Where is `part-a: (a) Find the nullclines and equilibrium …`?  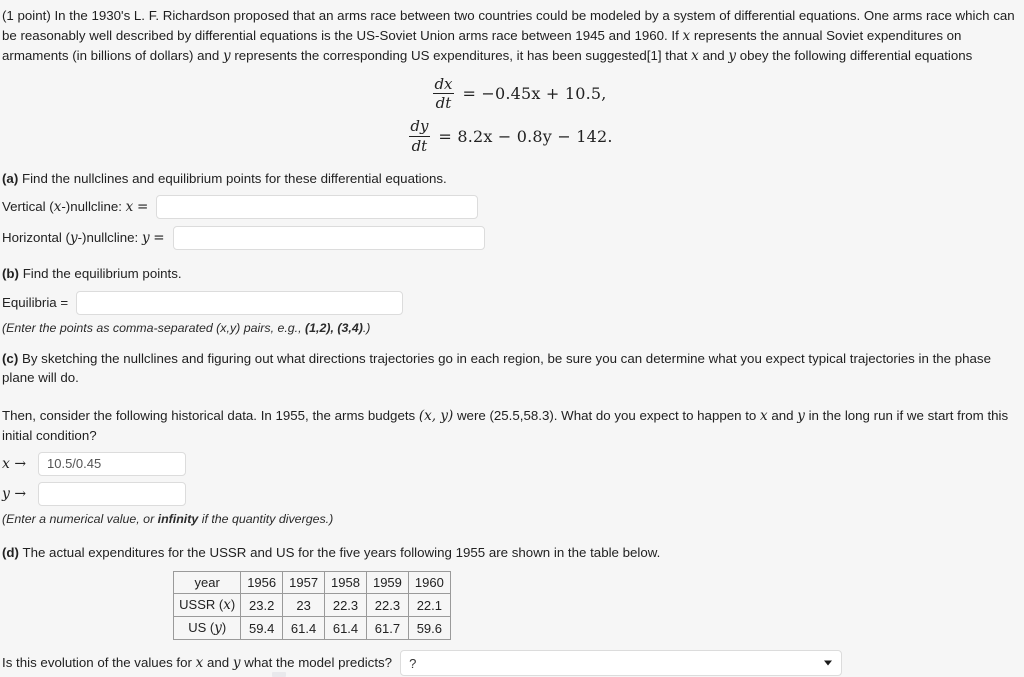 part-a: (a) Find the nullclines and equilibrium … is located at coordinates (512, 179).